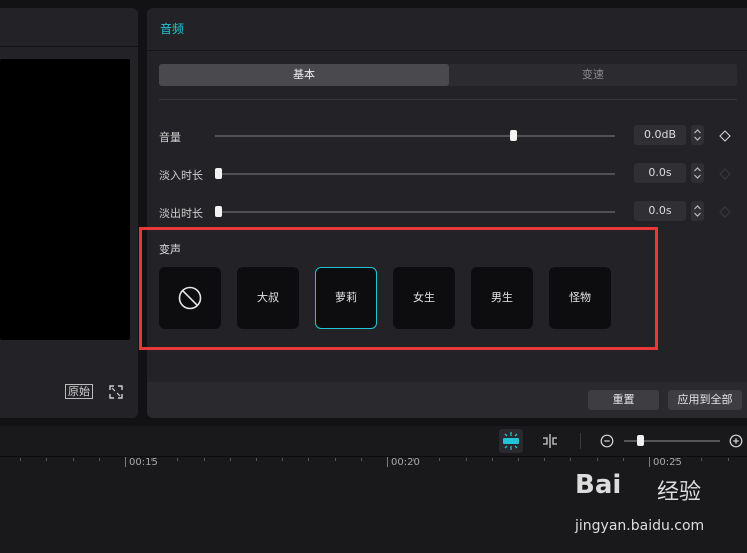 This screenshot has height=553, width=747. I want to click on volume-value-field: 0.0dB, so click(660, 135).